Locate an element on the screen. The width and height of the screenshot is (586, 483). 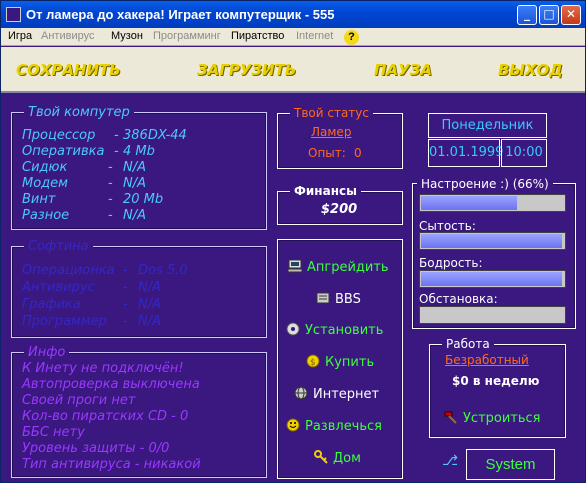
menu-internet: Internet is located at coordinates (314, 36).